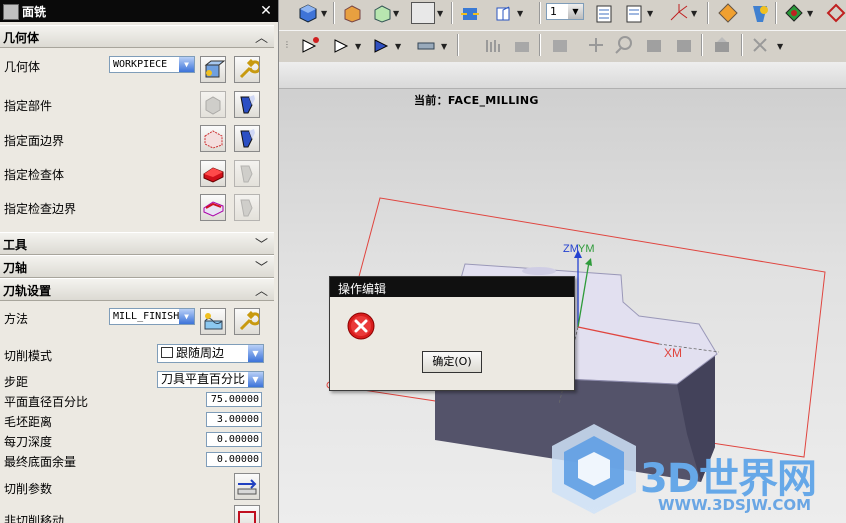 The width and height of the screenshot is (846, 523). Describe the element at coordinates (234, 439) in the screenshot. I see `depth-per-cut-input: 0.00000` at that location.